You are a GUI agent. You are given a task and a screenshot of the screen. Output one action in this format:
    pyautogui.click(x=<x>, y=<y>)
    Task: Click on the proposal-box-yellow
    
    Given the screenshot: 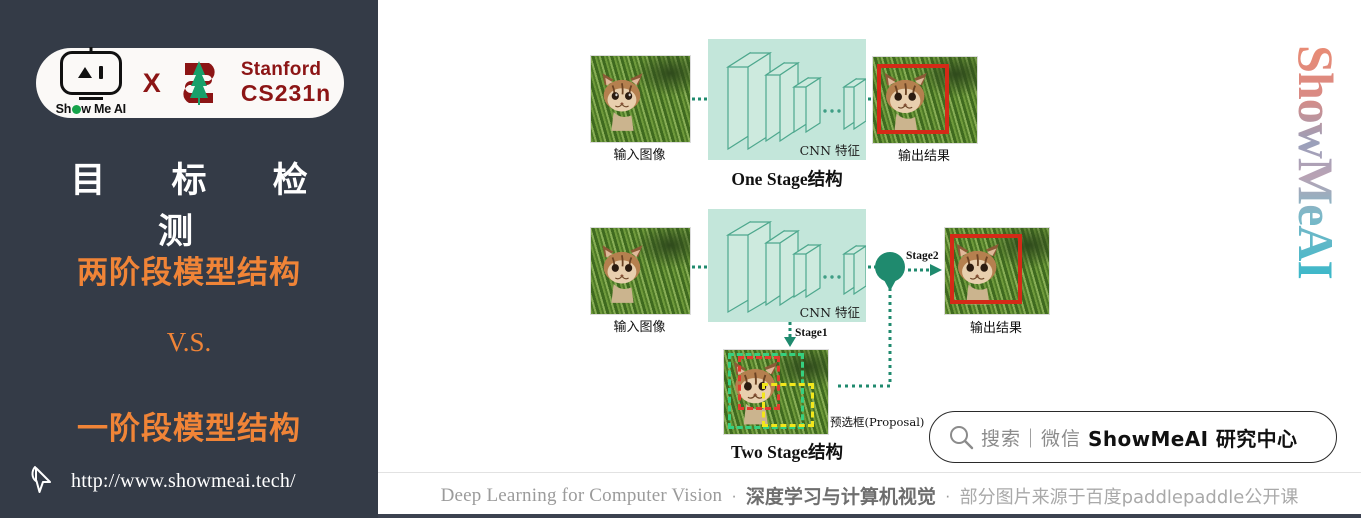 What is the action you would take?
    pyautogui.click(x=788, y=405)
    